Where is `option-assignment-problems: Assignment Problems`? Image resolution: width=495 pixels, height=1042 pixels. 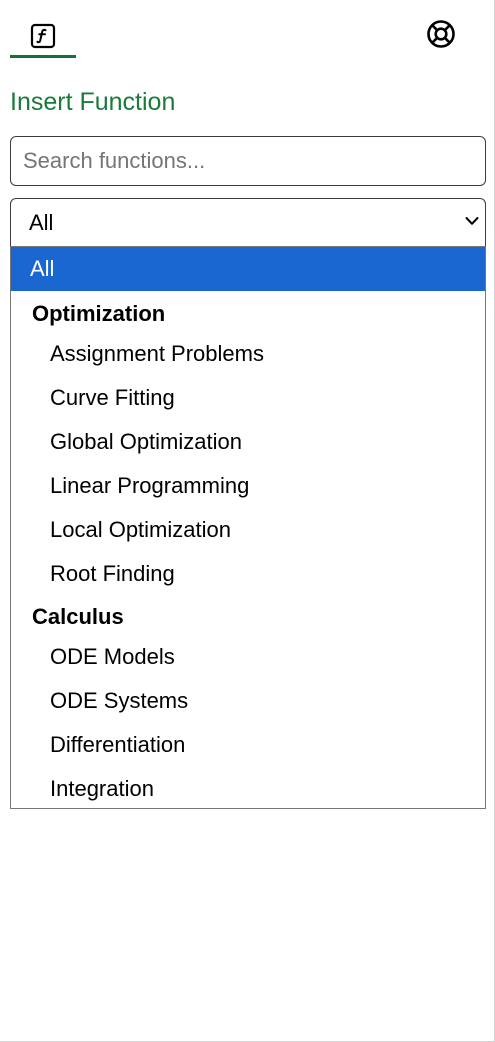 option-assignment-problems: Assignment Problems is located at coordinates (248, 354).